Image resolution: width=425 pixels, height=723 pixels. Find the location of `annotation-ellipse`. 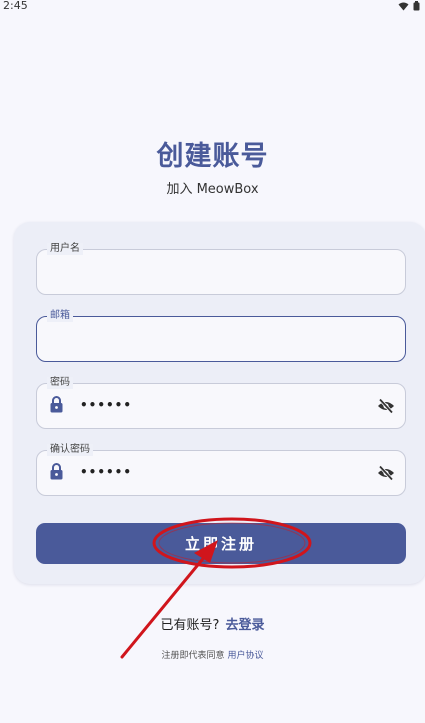

annotation-ellipse is located at coordinates (232, 543).